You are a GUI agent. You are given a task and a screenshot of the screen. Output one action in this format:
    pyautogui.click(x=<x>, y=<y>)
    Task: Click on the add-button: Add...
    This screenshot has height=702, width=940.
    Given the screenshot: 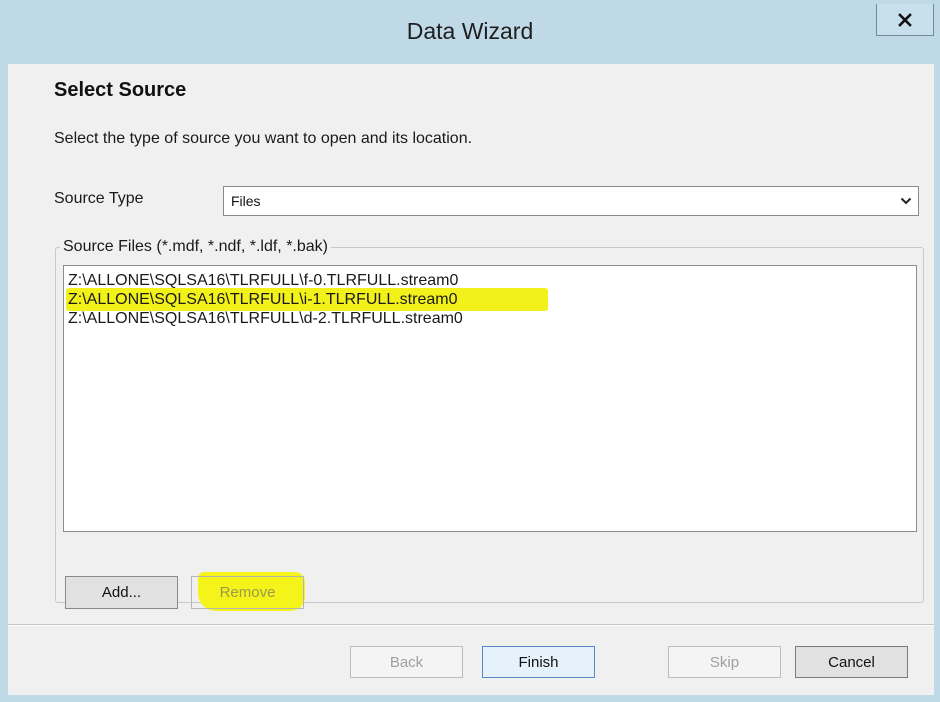 What is the action you would take?
    pyautogui.click(x=121, y=592)
    